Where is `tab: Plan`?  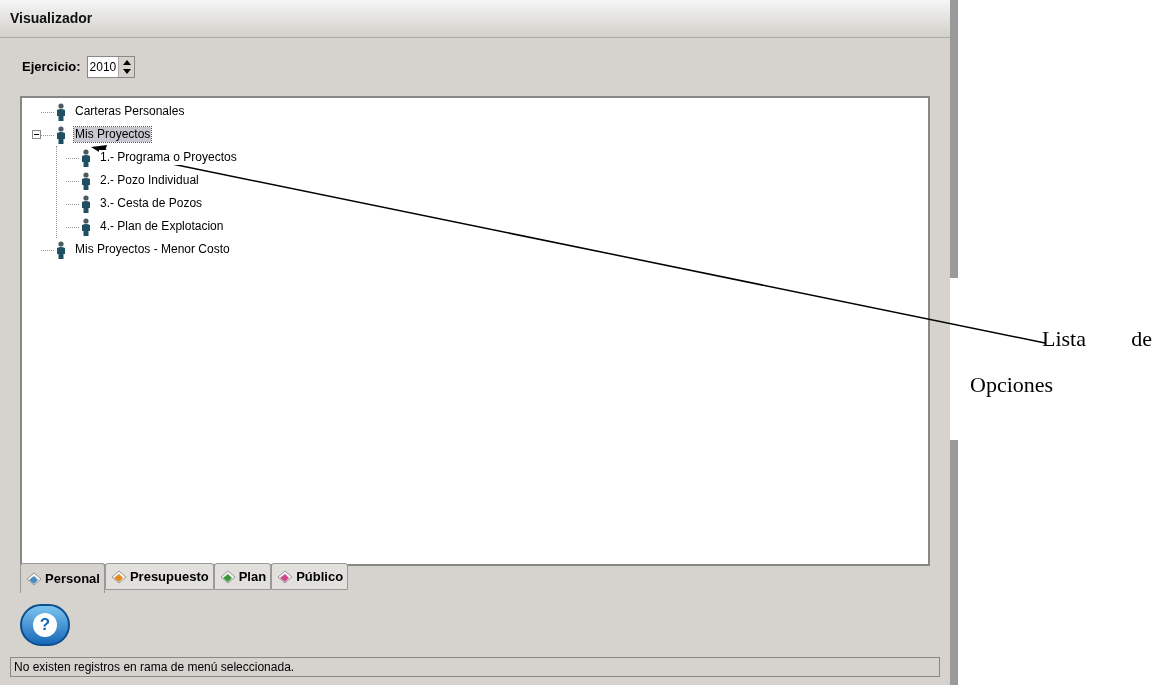 tab: Plan is located at coordinates (242, 576).